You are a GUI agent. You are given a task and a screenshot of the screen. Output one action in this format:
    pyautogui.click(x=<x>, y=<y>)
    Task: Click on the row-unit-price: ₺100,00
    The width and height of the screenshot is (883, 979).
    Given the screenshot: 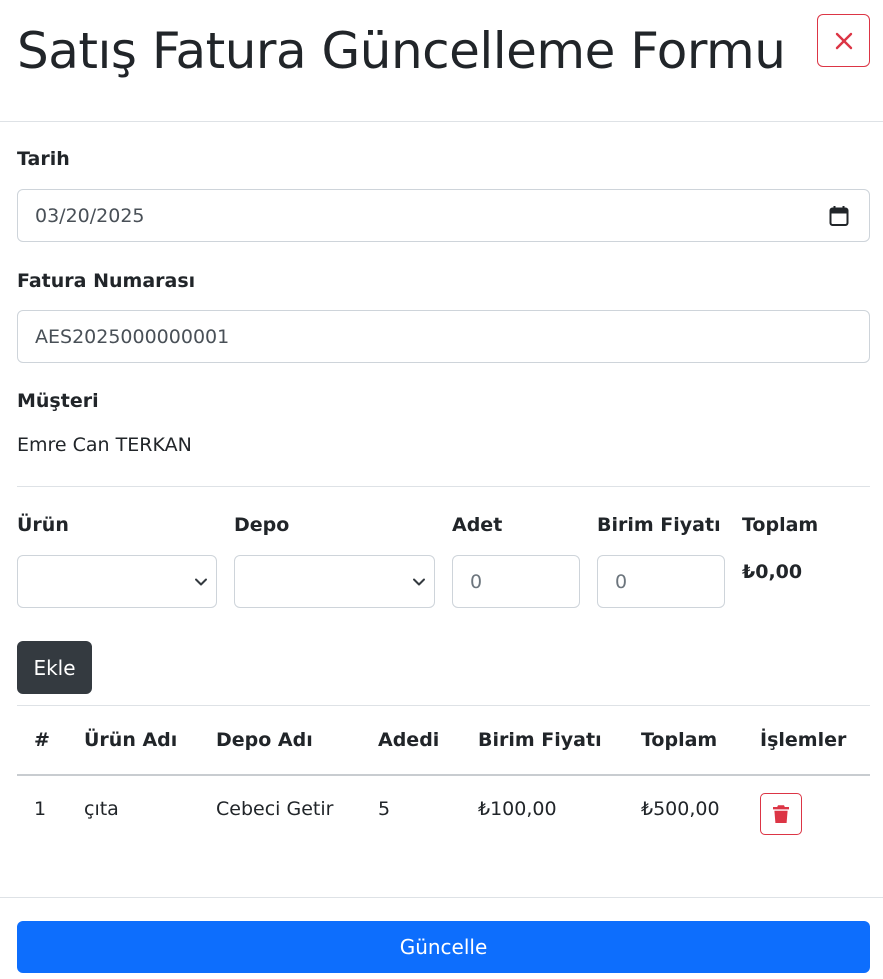 What is the action you would take?
    pyautogui.click(x=517, y=809)
    